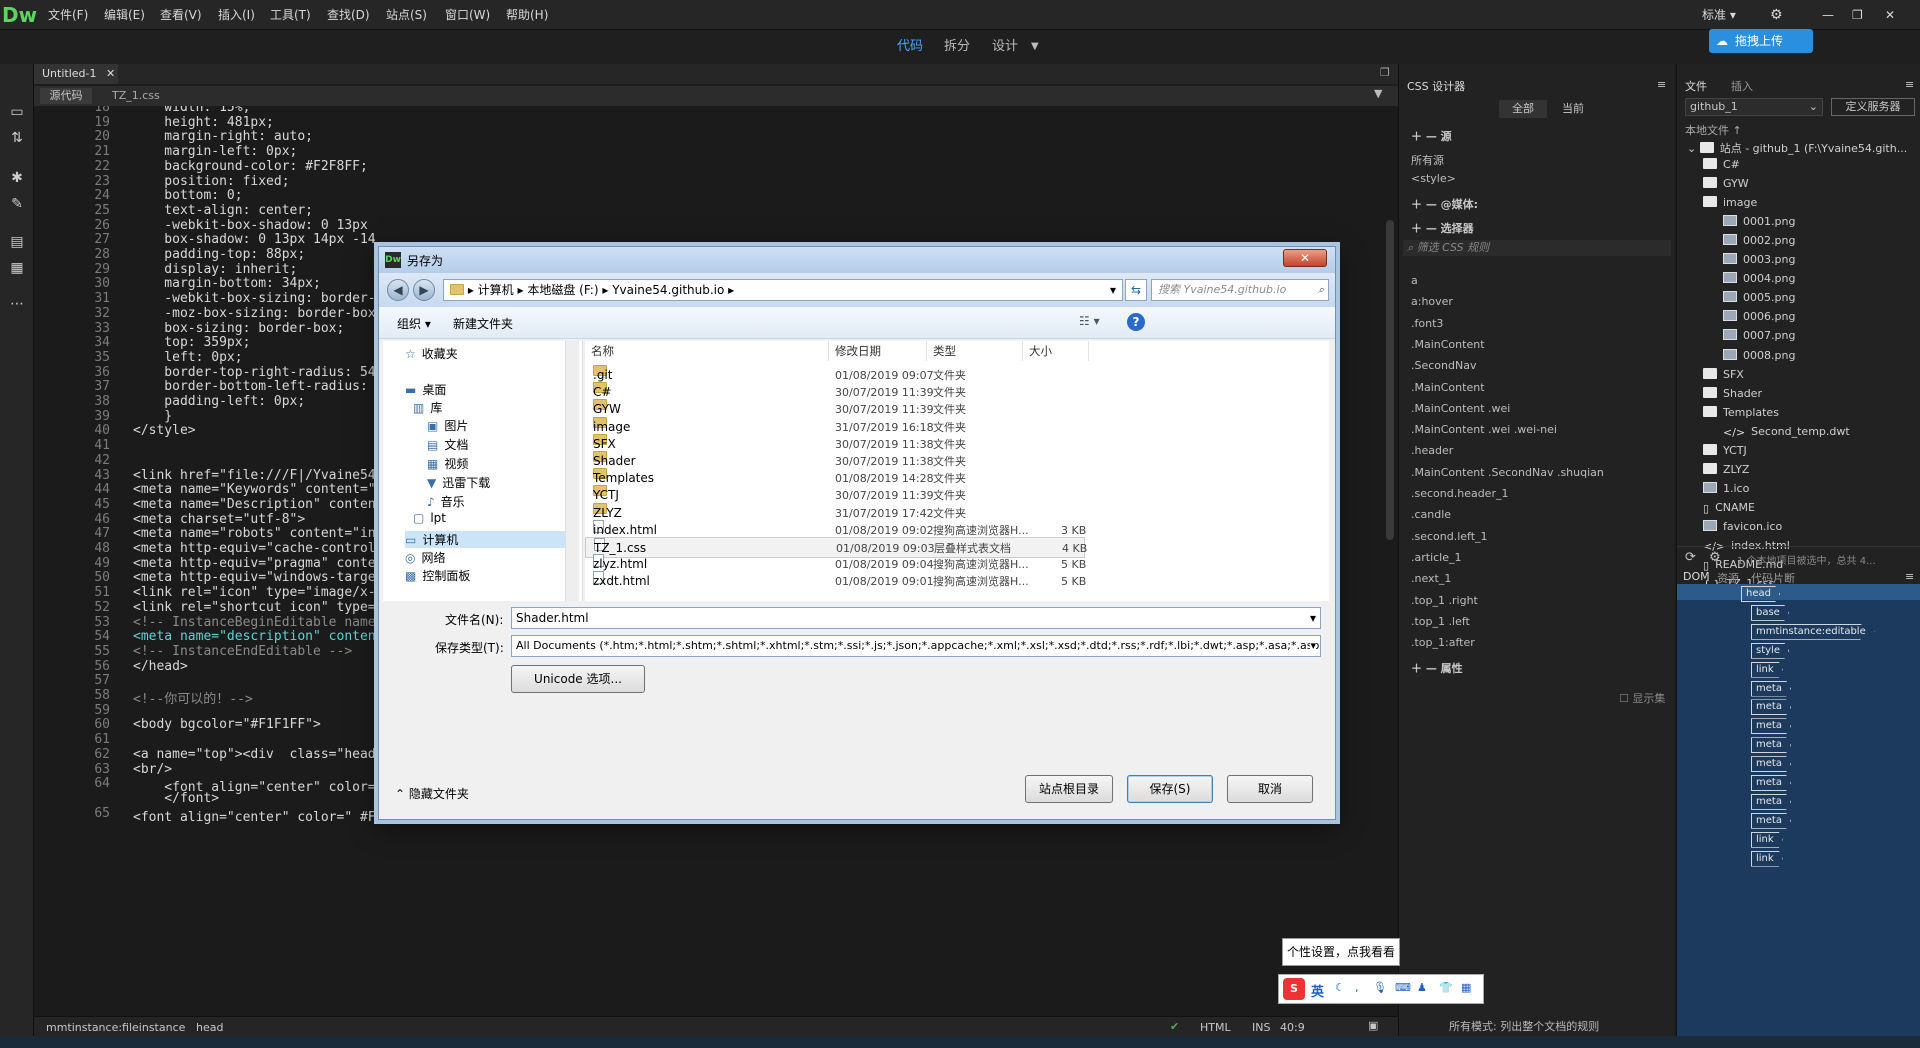 Image resolution: width=1920 pixels, height=1048 pixels. Describe the element at coordinates (447, 463) in the screenshot. I see `nav-item: ▦ 视频` at that location.